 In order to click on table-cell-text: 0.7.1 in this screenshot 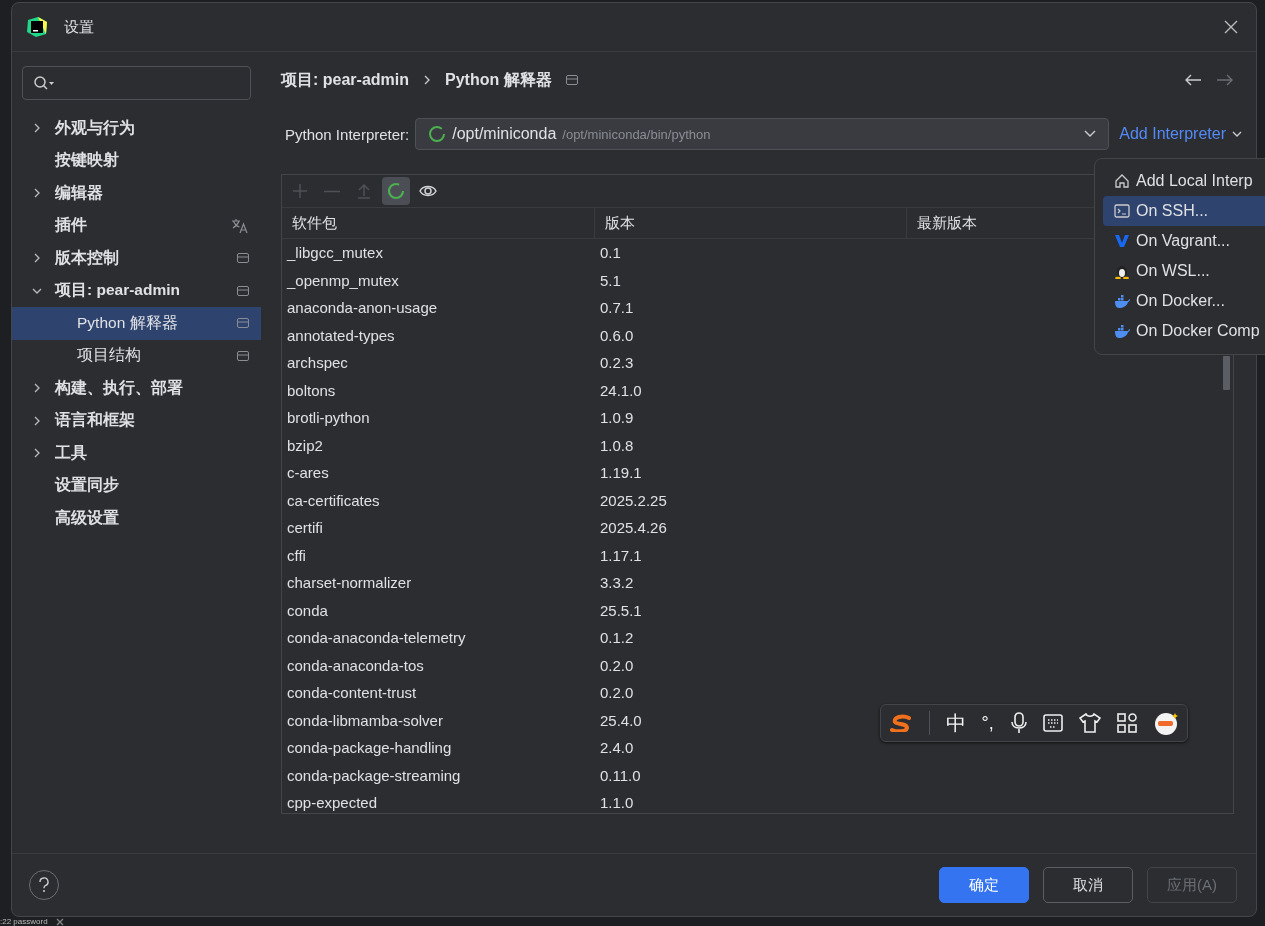, I will do `click(616, 308)`.